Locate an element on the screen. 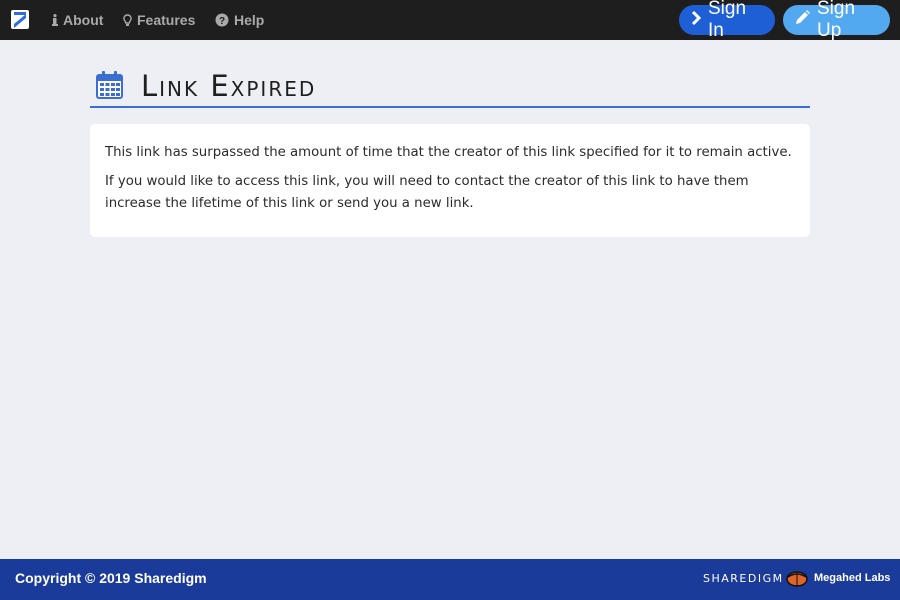  calendar-icon is located at coordinates (109, 85).